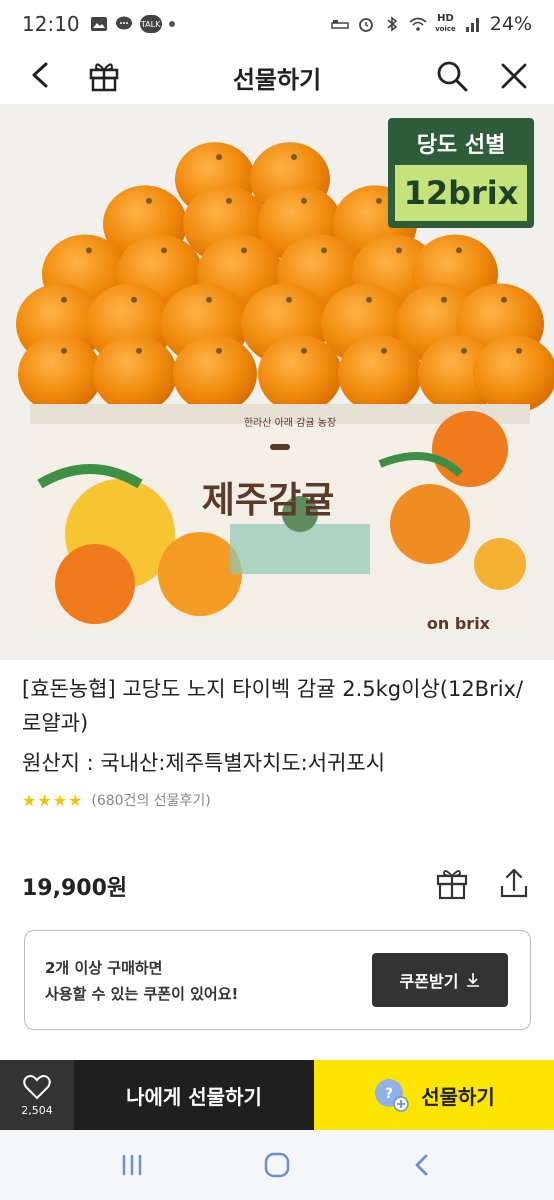  I want to click on app-header: 선물하기, so click(277, 75).